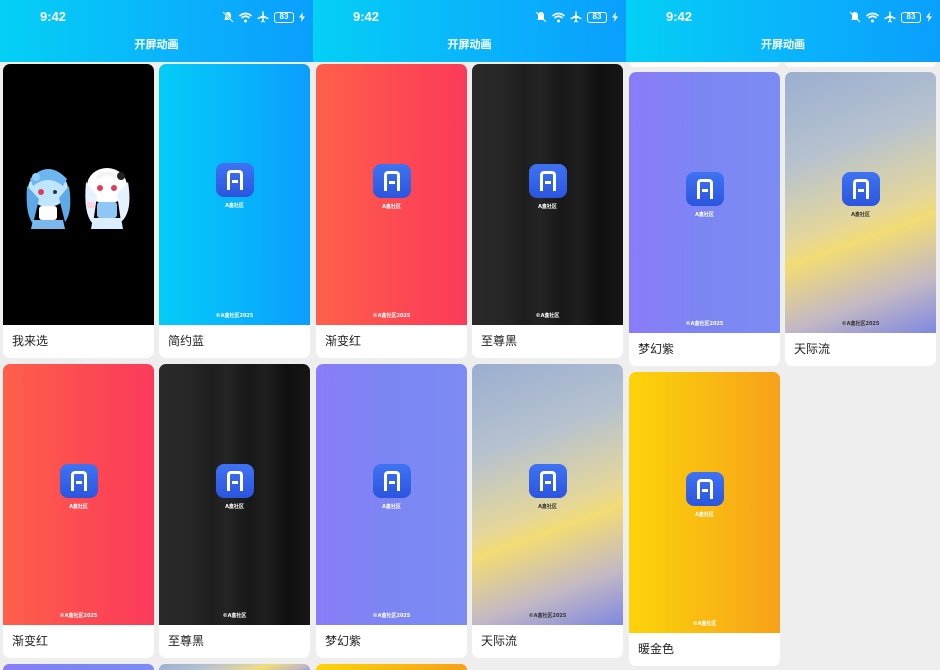  Describe the element at coordinates (78, 198) in the screenshot. I see `anime-characters-image` at that location.